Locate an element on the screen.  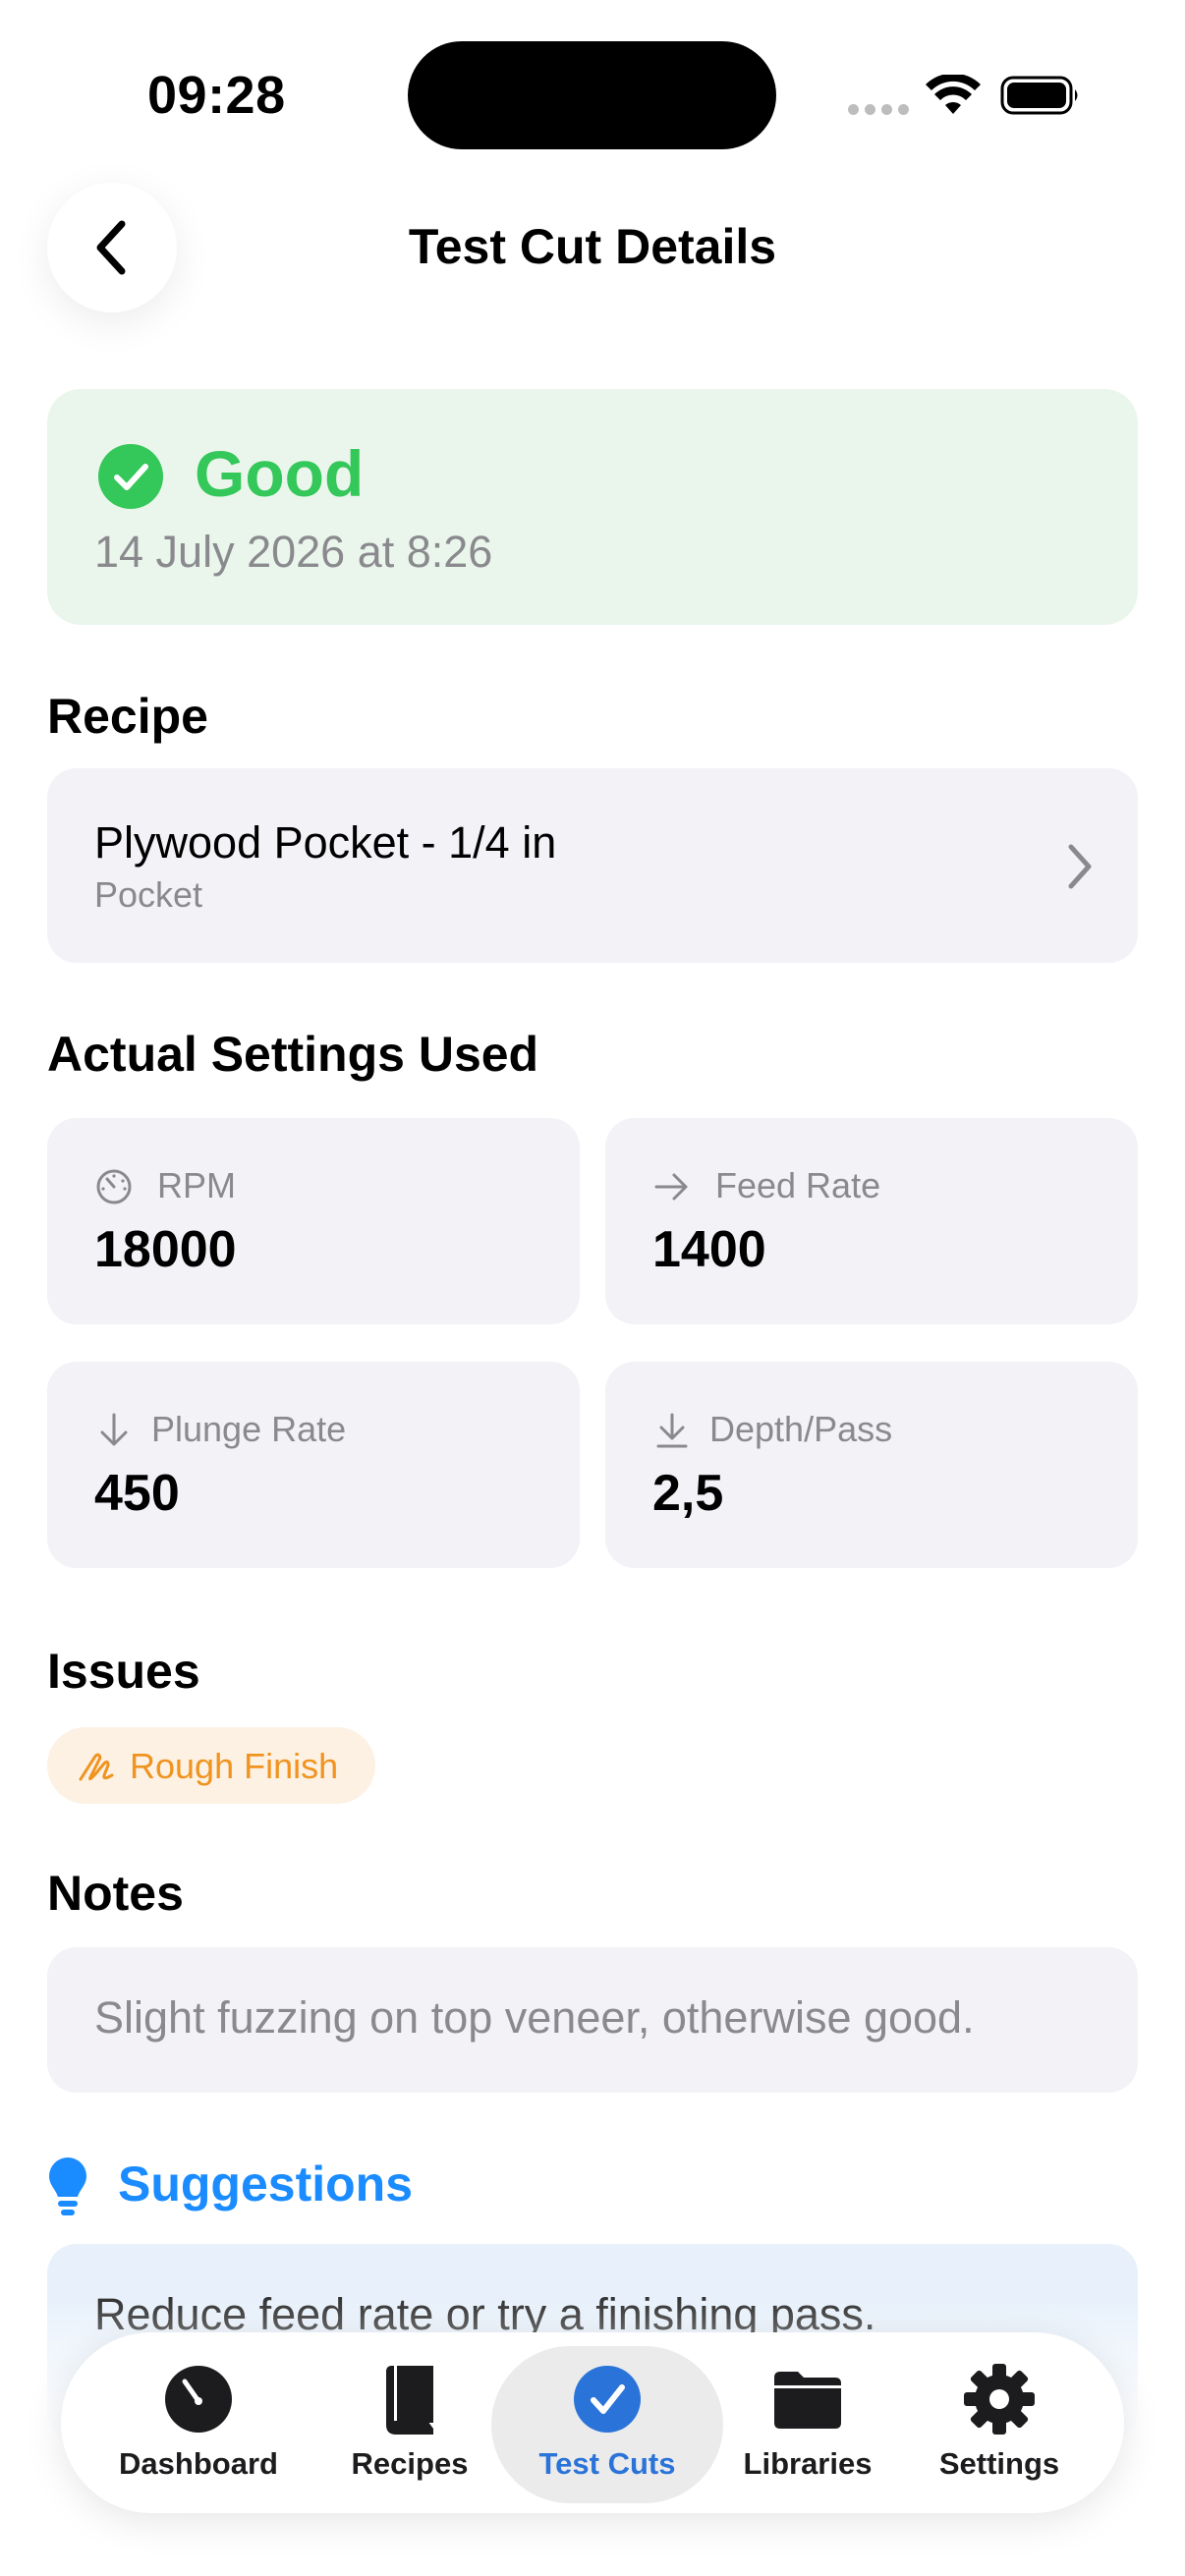
result-card: Good 14 July 2026 at 8:26 is located at coordinates (592, 507).